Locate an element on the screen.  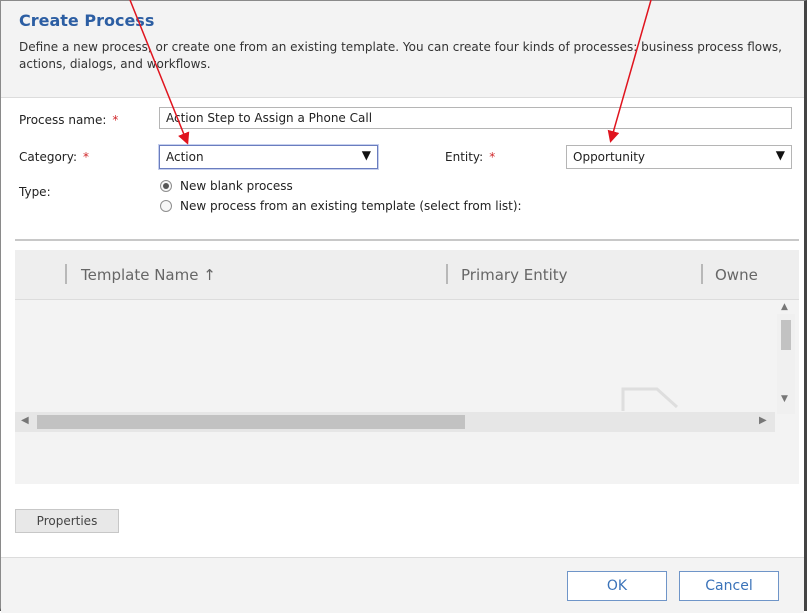
dialog-footer: OK Cancel is located at coordinates (402, 585).